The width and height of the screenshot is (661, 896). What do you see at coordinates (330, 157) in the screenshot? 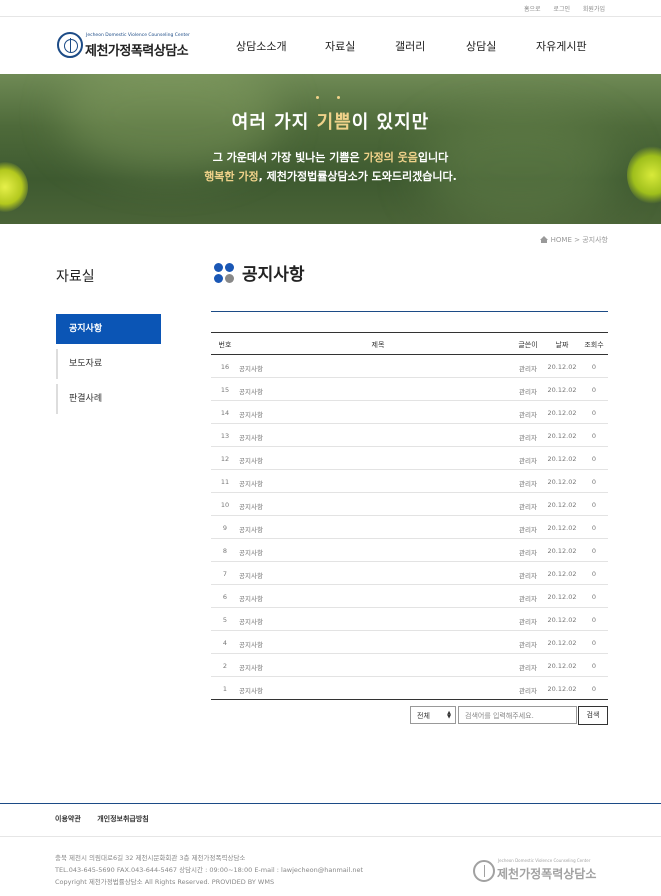
I see `banner-line-2: 그 가운데서 가장 빛나는 기쁨은 가정의 웃음입니다` at bounding box center [330, 157].